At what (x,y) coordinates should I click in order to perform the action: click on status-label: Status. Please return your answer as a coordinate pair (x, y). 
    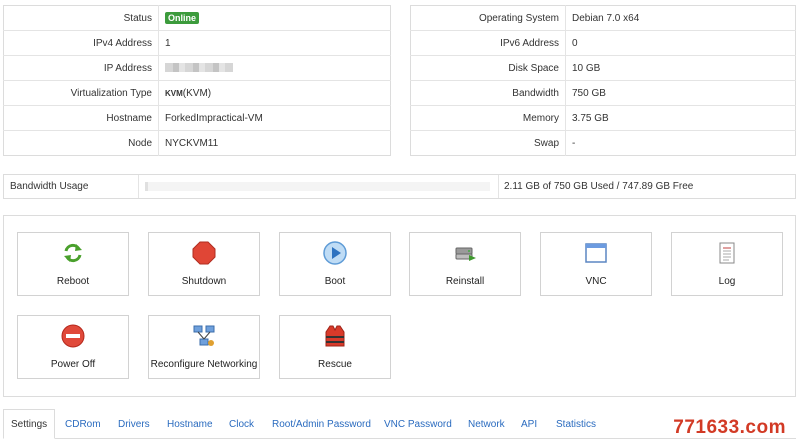
    Looking at the image, I should click on (81, 18).